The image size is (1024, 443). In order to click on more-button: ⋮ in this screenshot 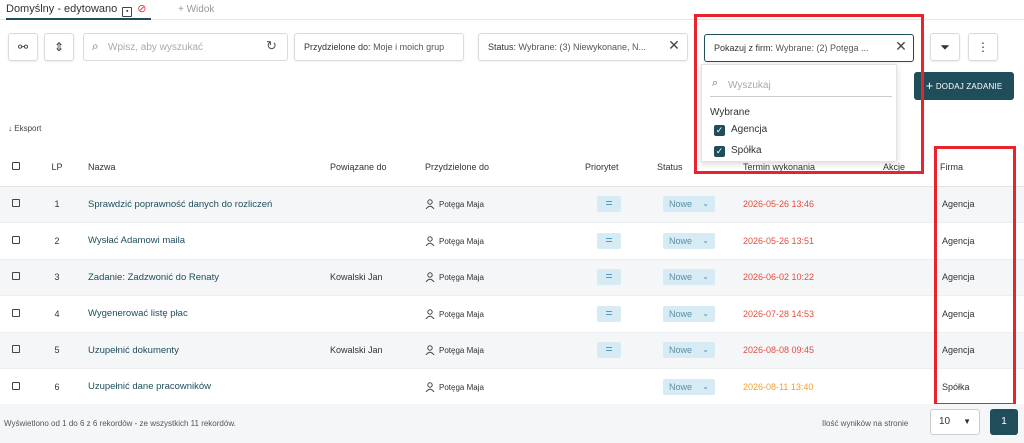, I will do `click(983, 47)`.